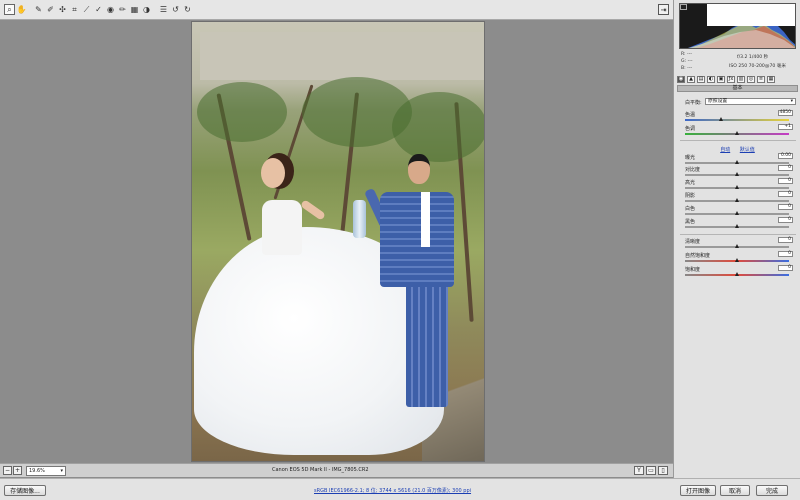 This screenshot has width=800, height=500. Describe the element at coordinates (753, 57) in the screenshot. I see `exposure-info: f/3.2 1/400 秒` at that location.